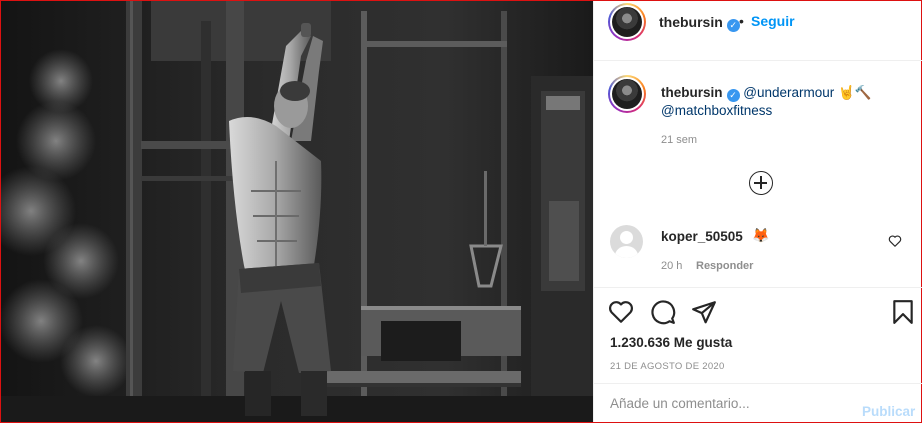  Describe the element at coordinates (758, 335) in the screenshot. I see `post-actions: 1.230.636 Me gusta 21 DE AGOSTO DE 2020` at that location.